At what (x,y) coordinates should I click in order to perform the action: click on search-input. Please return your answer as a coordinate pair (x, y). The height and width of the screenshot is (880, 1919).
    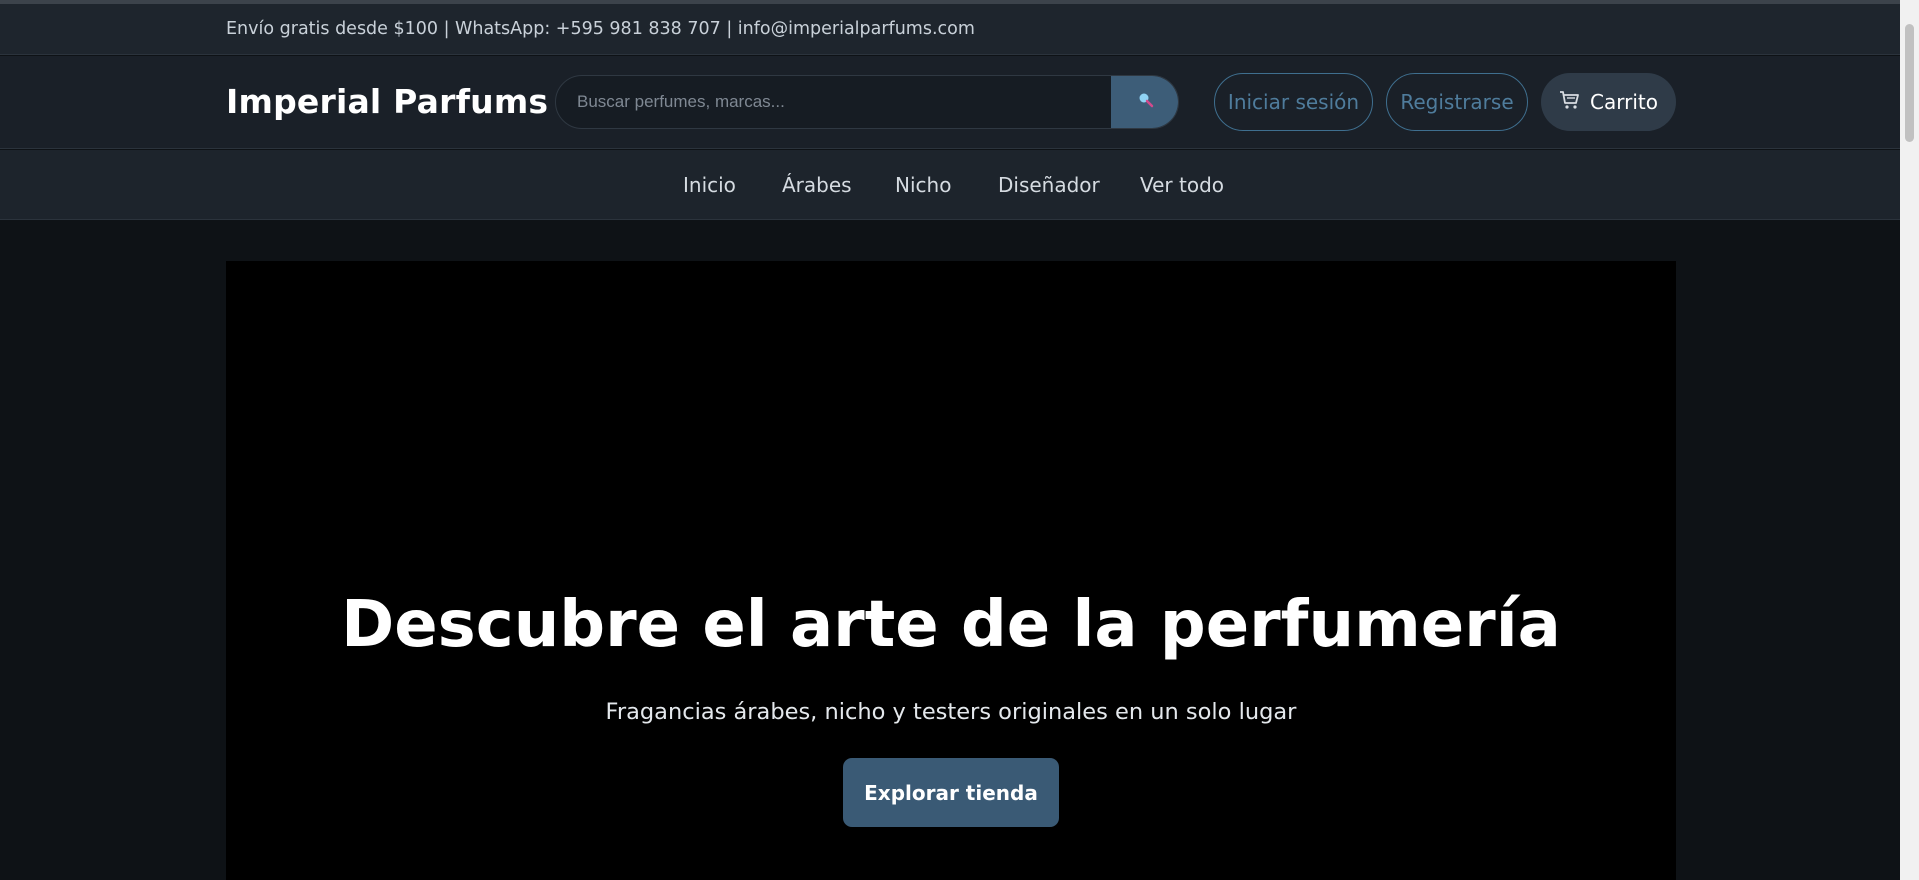
    Looking at the image, I should click on (833, 102).